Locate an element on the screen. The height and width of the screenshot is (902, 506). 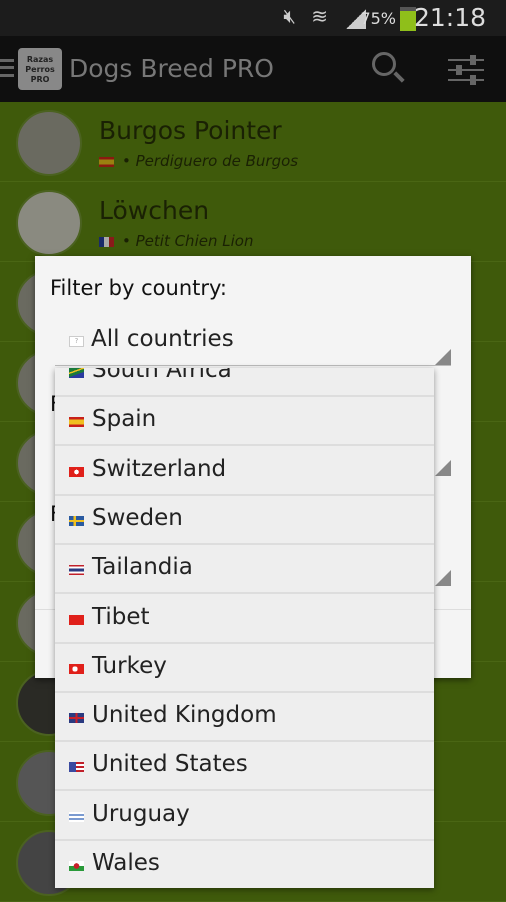
breed-name: Burgos Pointer is located at coordinates (190, 130).